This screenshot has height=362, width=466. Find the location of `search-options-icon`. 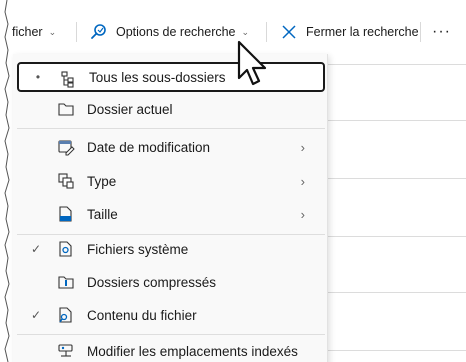

search-options-icon is located at coordinates (98, 31).